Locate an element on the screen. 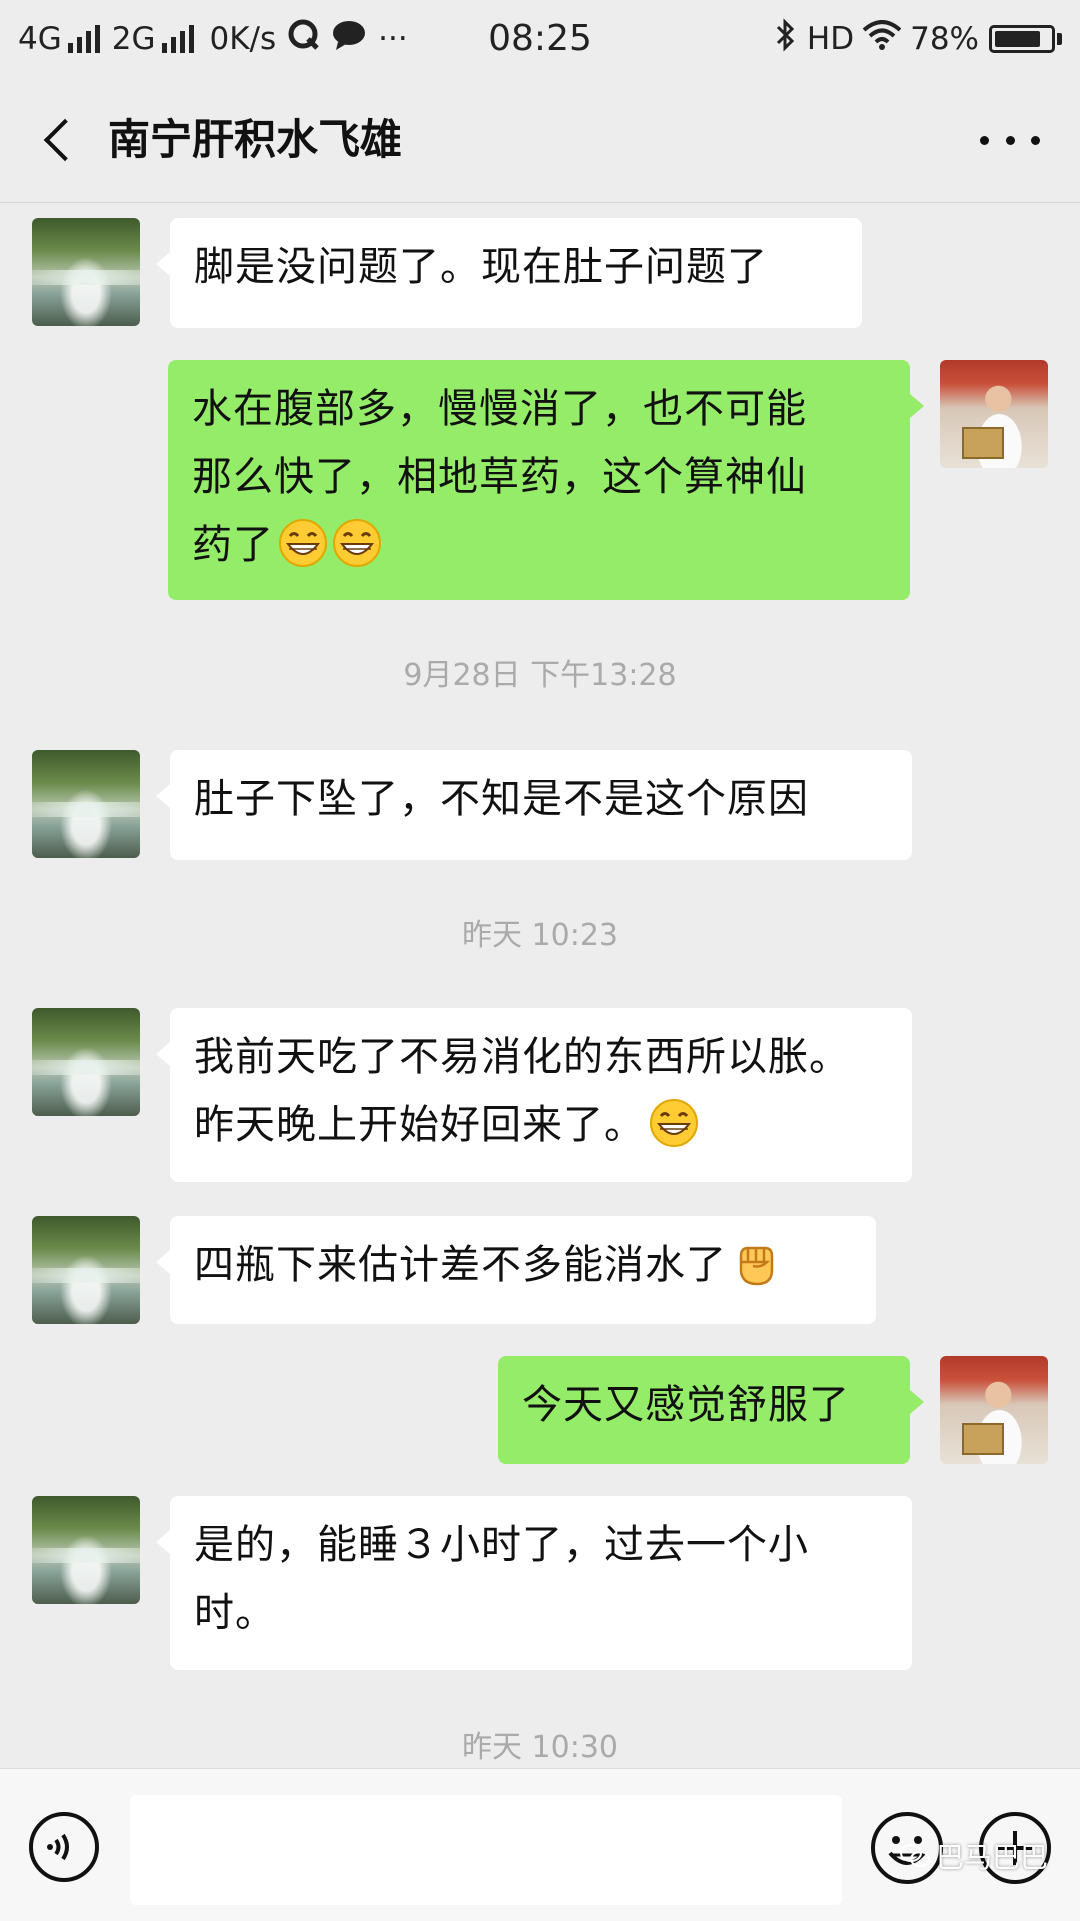 This screenshot has width=1080, height=1921. message-timestamp: 9月28日 下午13:28 is located at coordinates (540, 675).